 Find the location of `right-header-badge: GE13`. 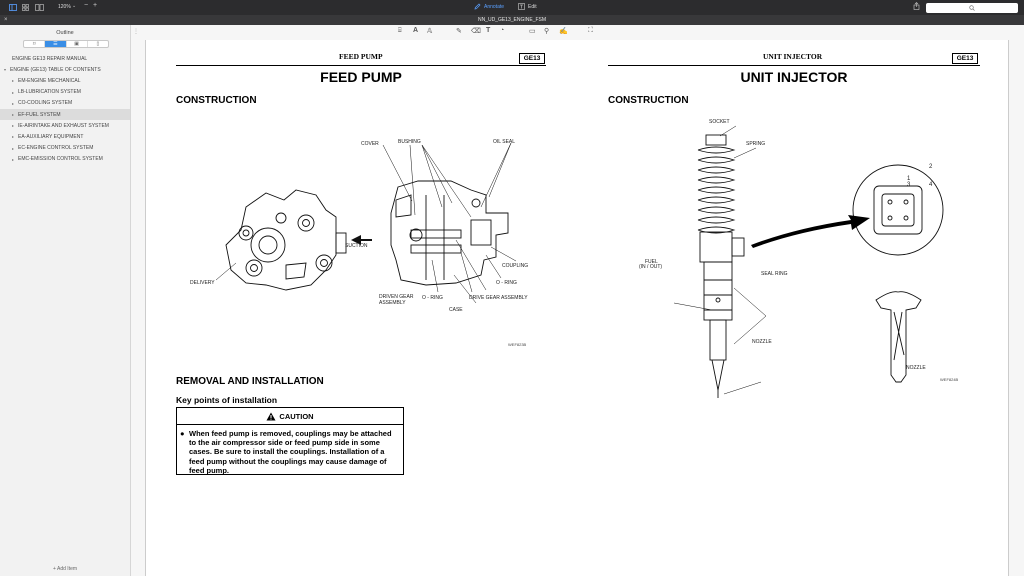

right-header-badge: GE13 is located at coordinates (965, 58).